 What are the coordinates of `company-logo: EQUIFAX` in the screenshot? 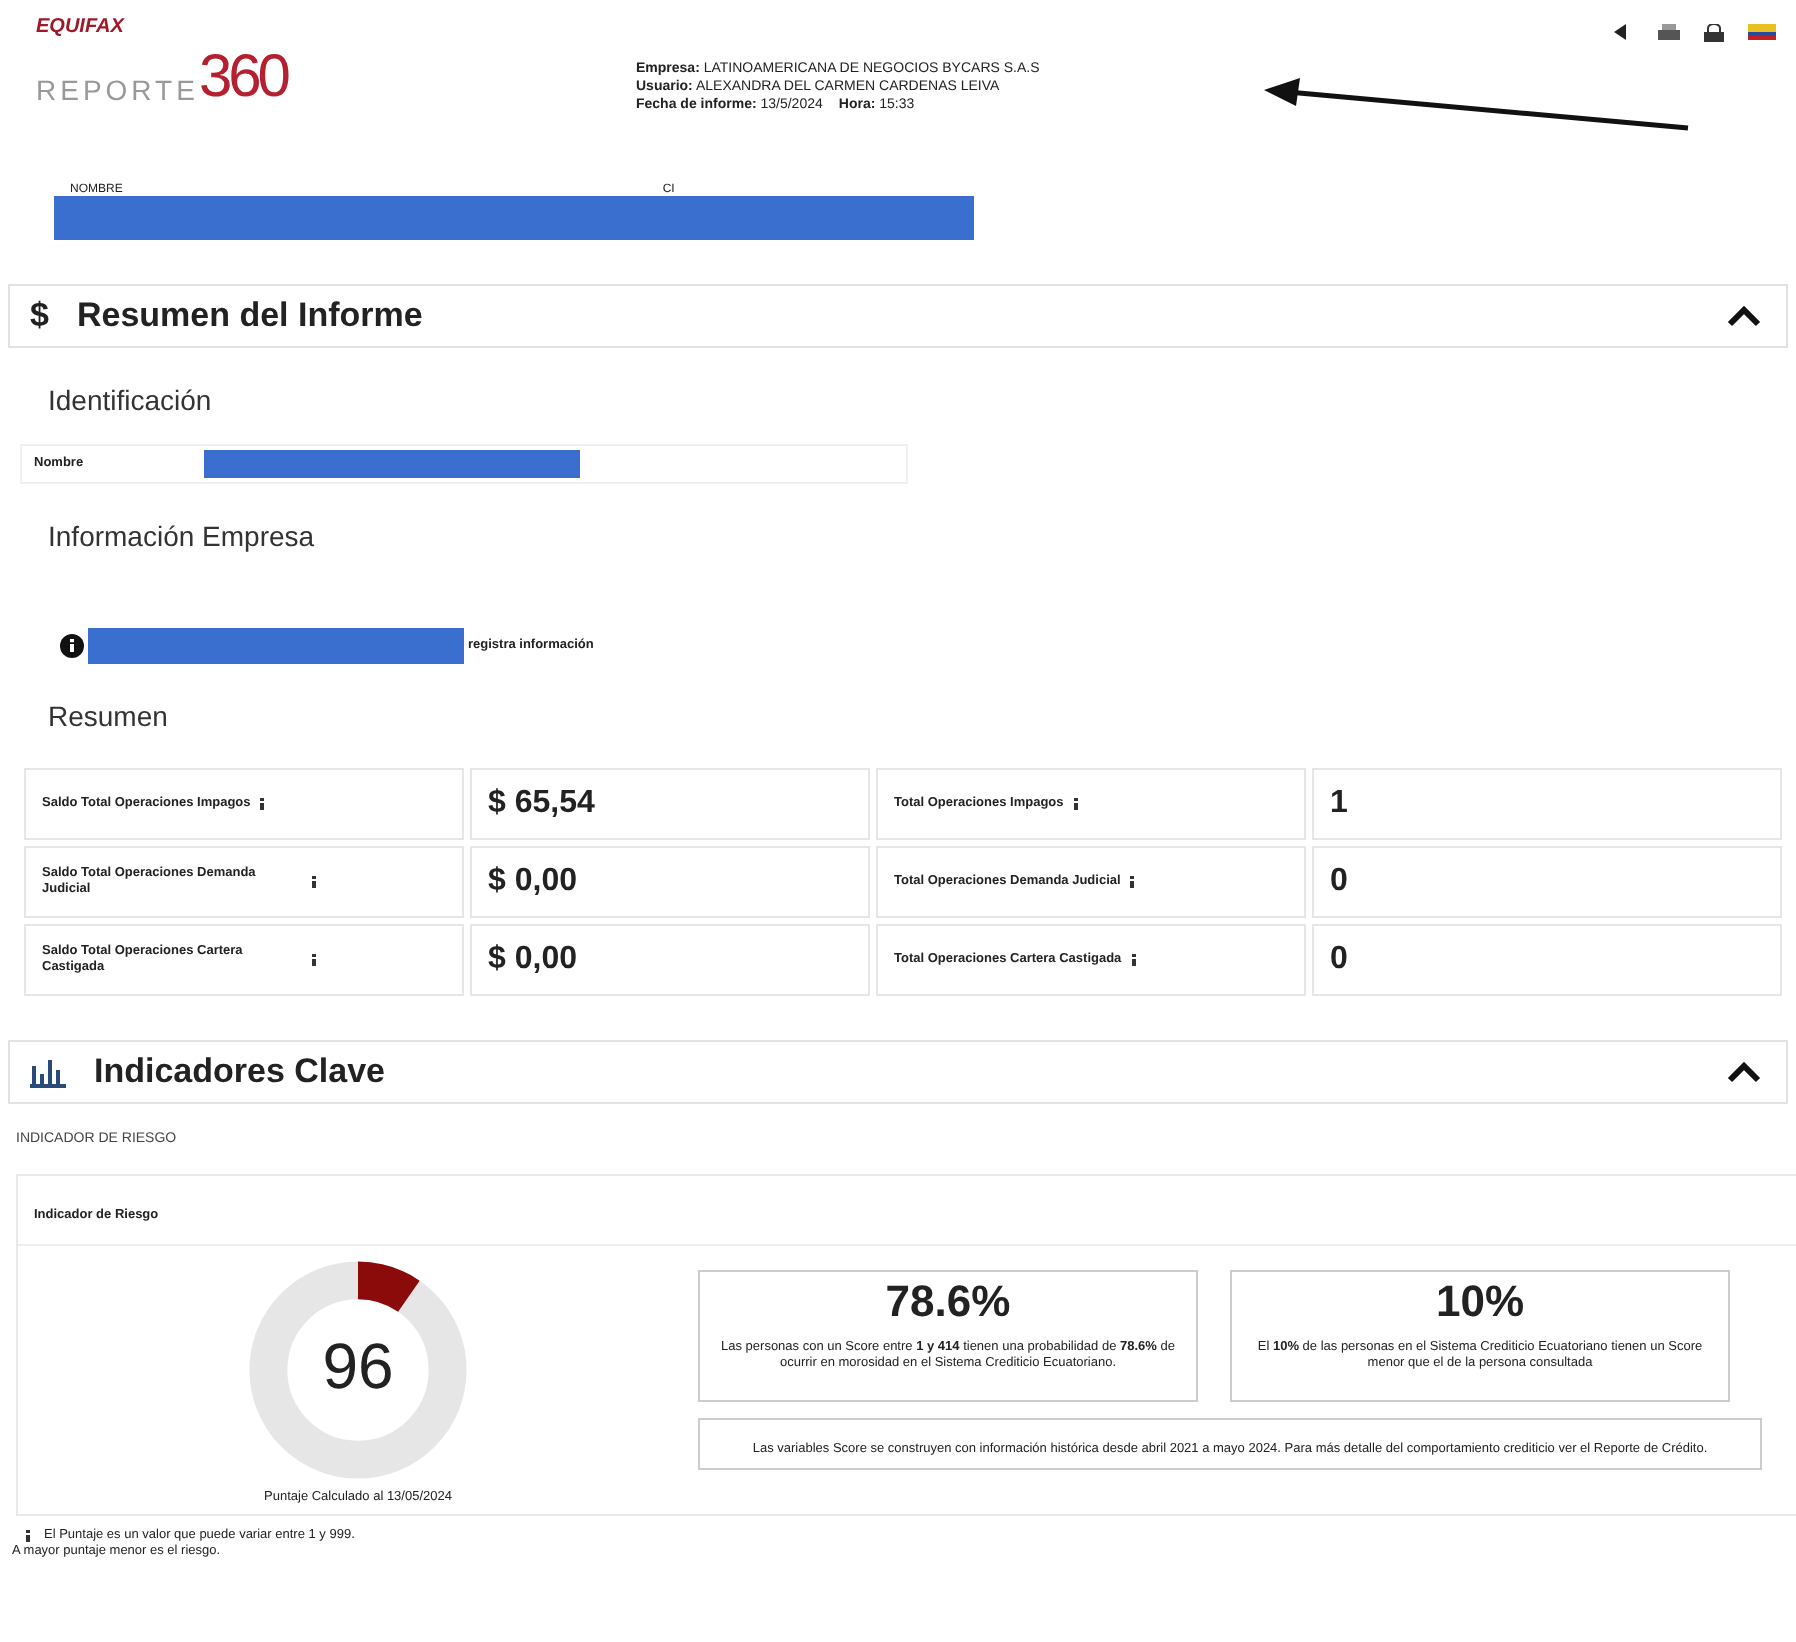 It's located at (80, 27).